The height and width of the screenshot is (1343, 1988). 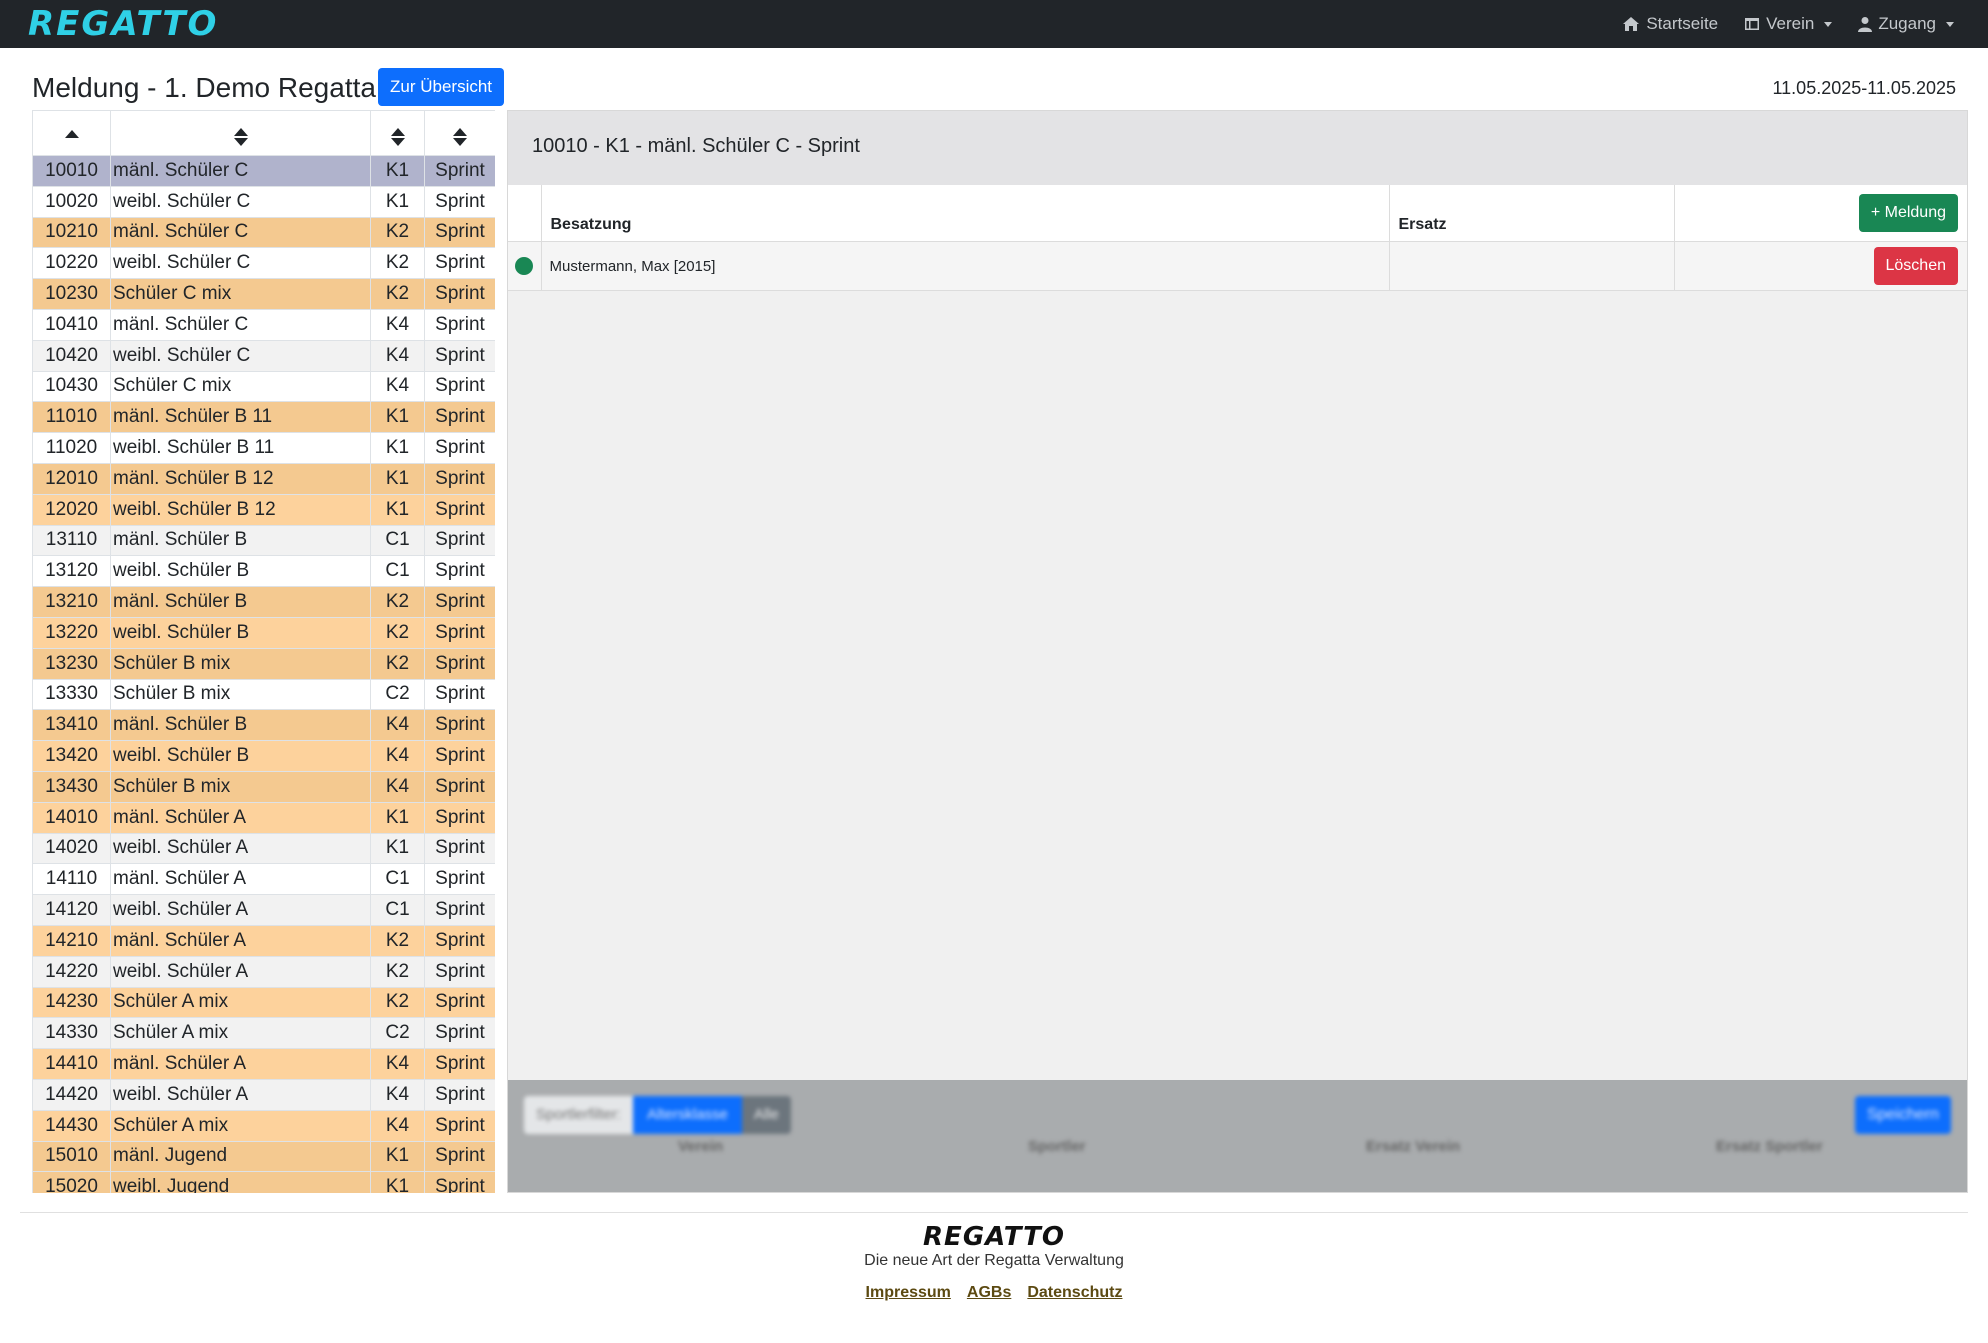 What do you see at coordinates (989, 1293) in the screenshot?
I see `agb-link: AGBs` at bounding box center [989, 1293].